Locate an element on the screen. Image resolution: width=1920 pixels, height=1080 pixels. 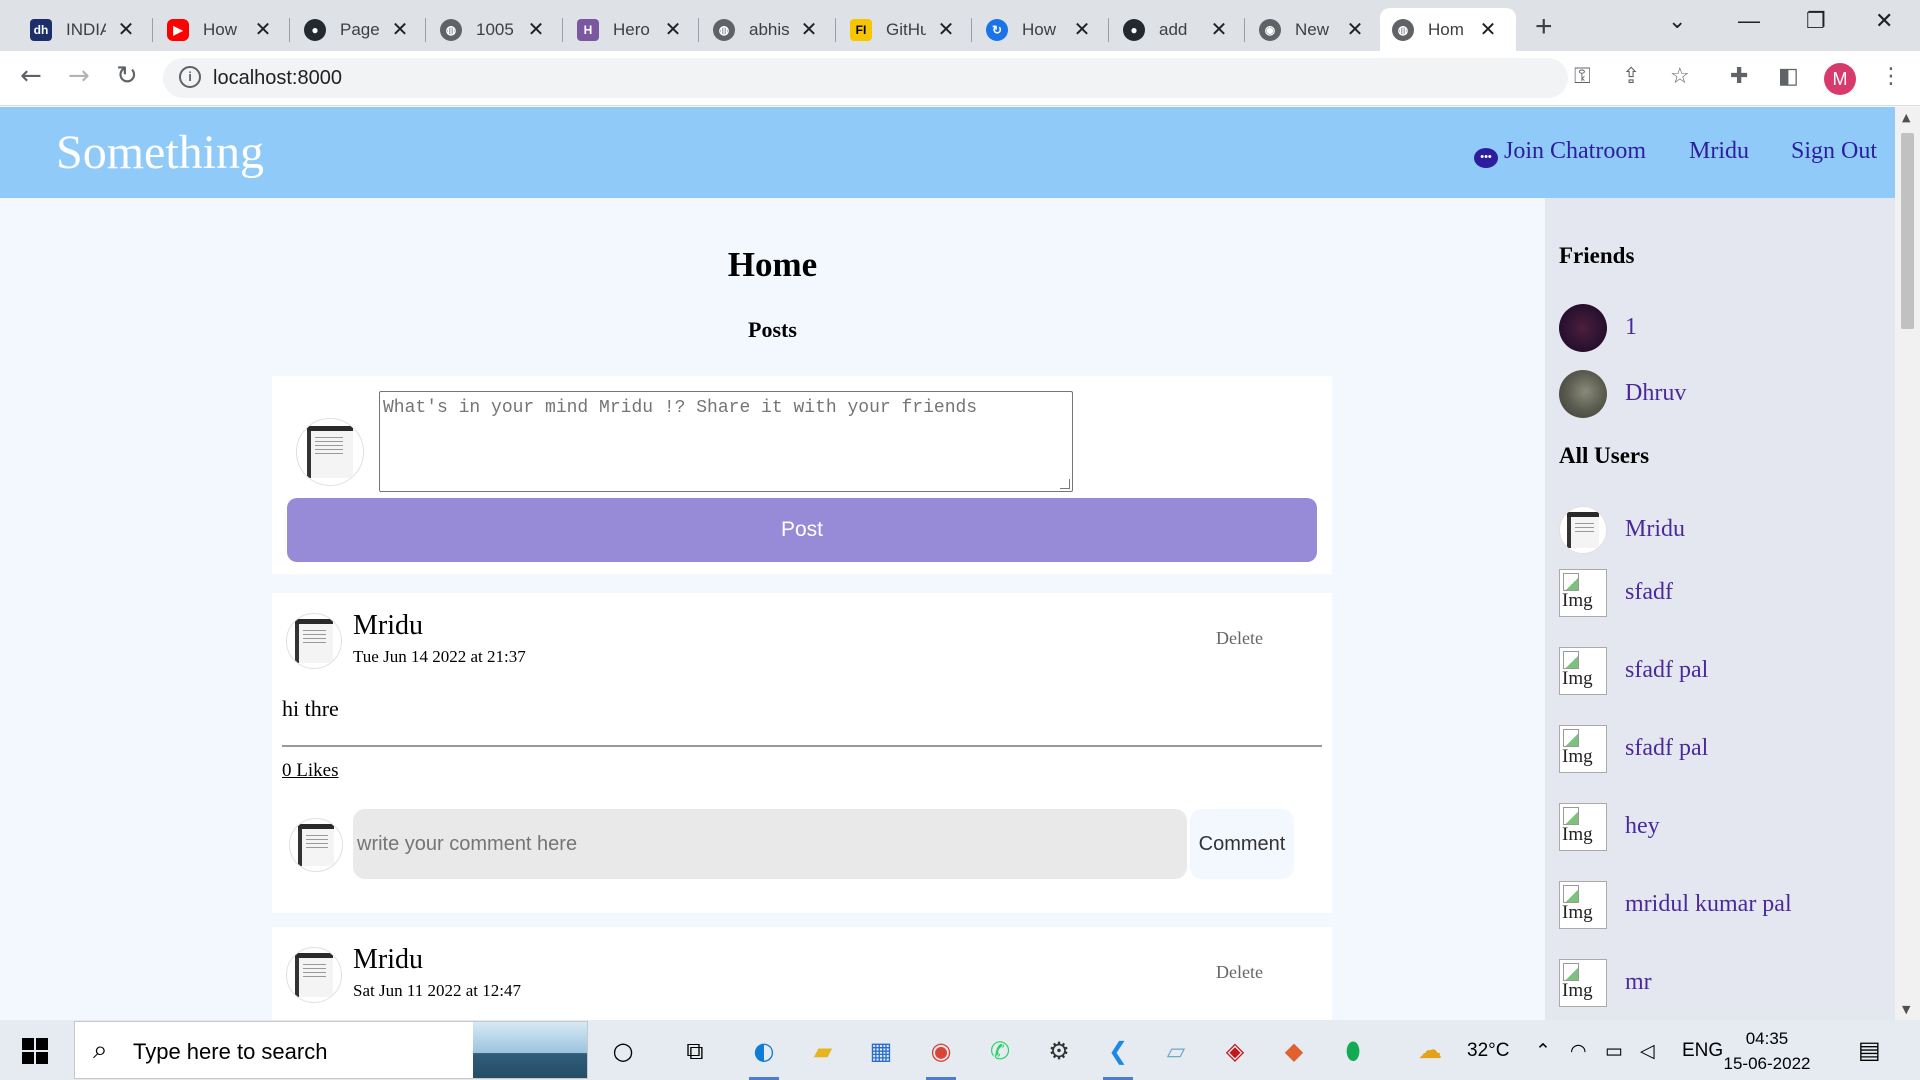
tab-search-icon: ⌄ is located at coordinates (1677, 21).